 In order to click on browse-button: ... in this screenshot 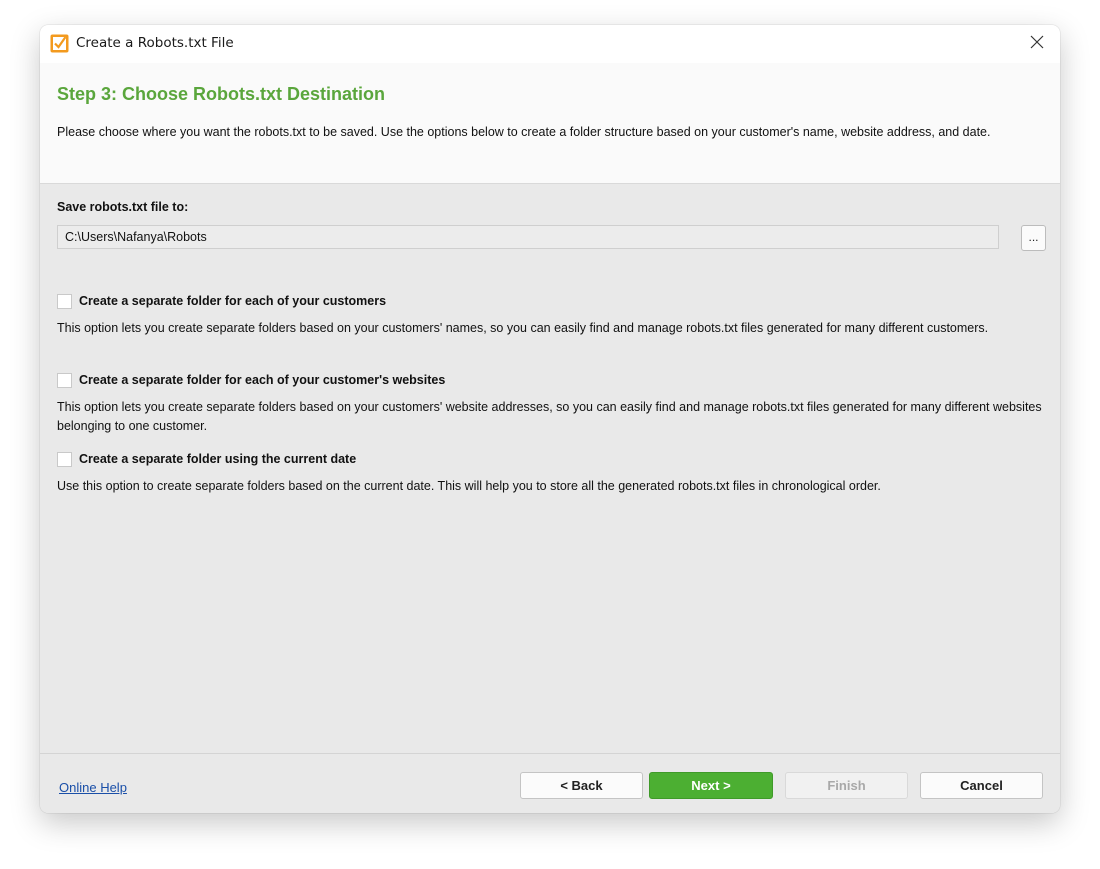, I will do `click(1033, 238)`.